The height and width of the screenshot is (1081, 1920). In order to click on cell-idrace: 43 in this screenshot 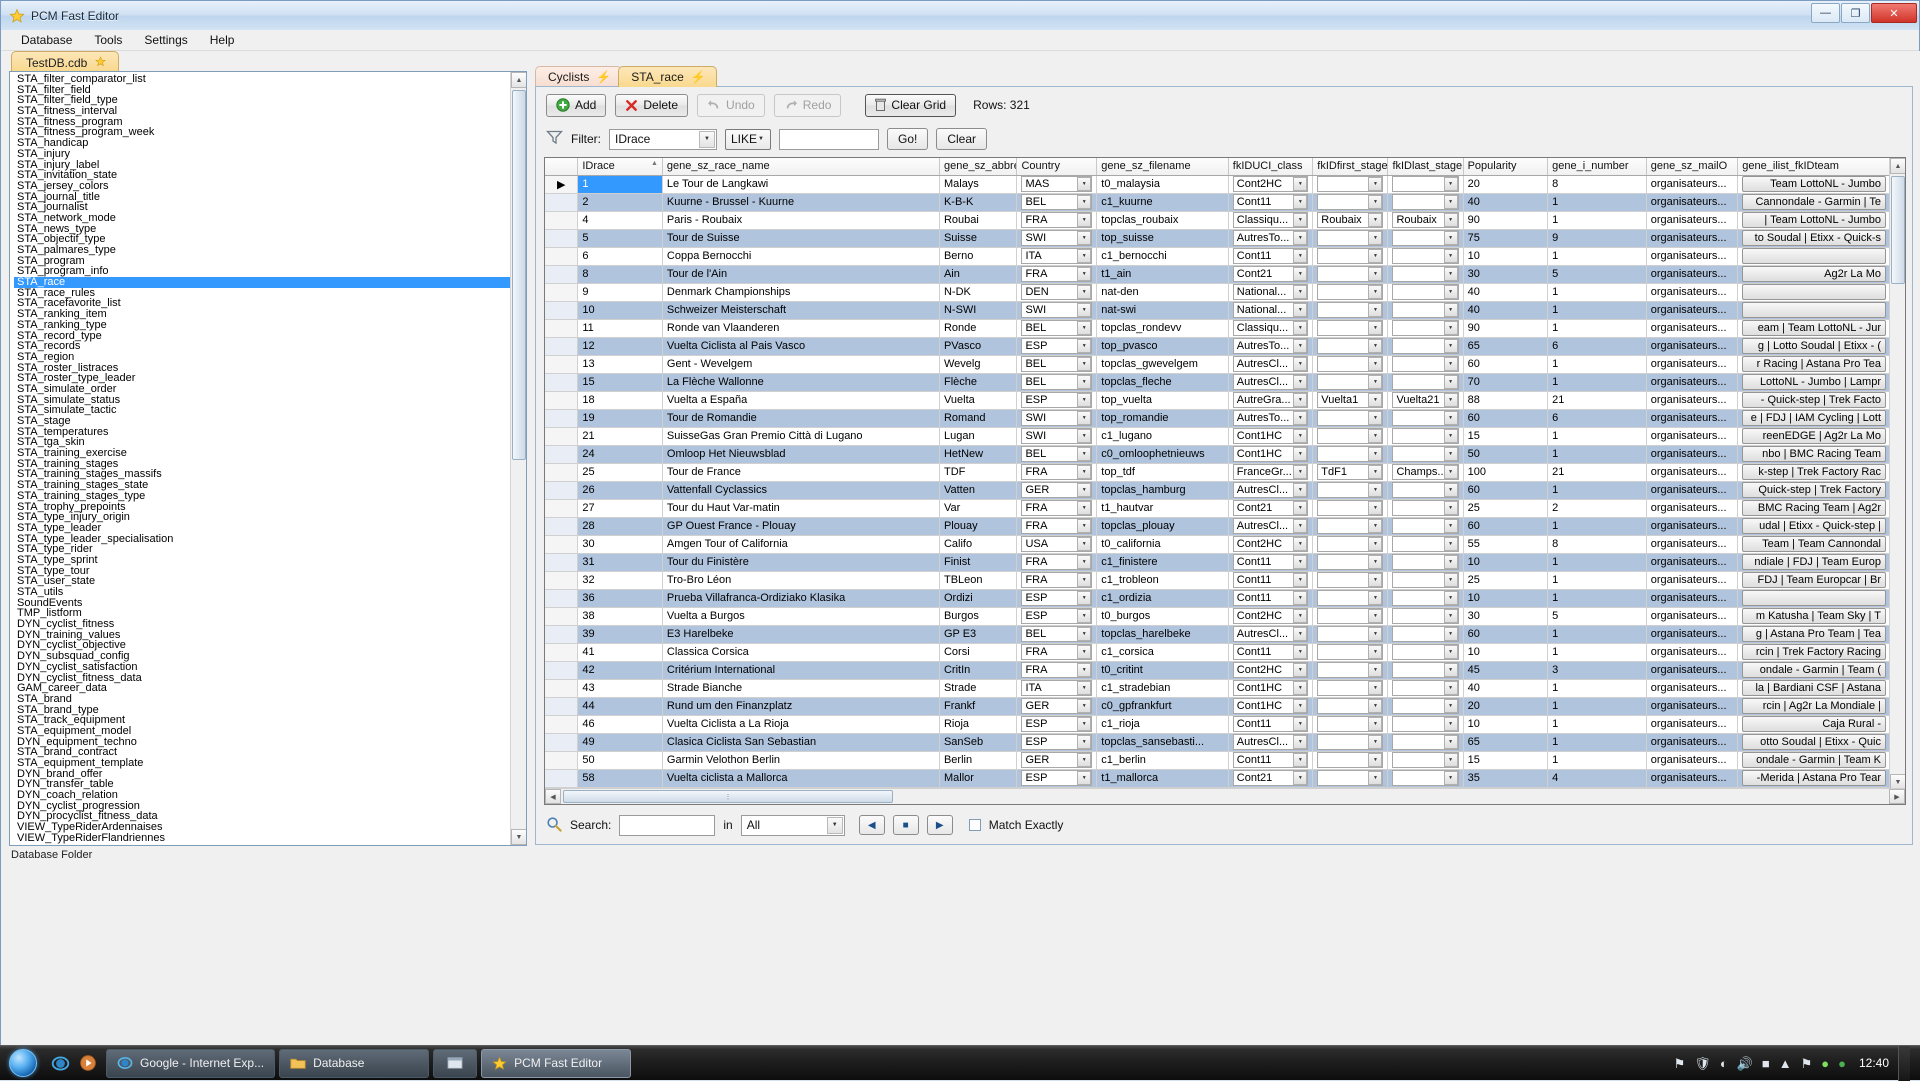, I will do `click(620, 688)`.